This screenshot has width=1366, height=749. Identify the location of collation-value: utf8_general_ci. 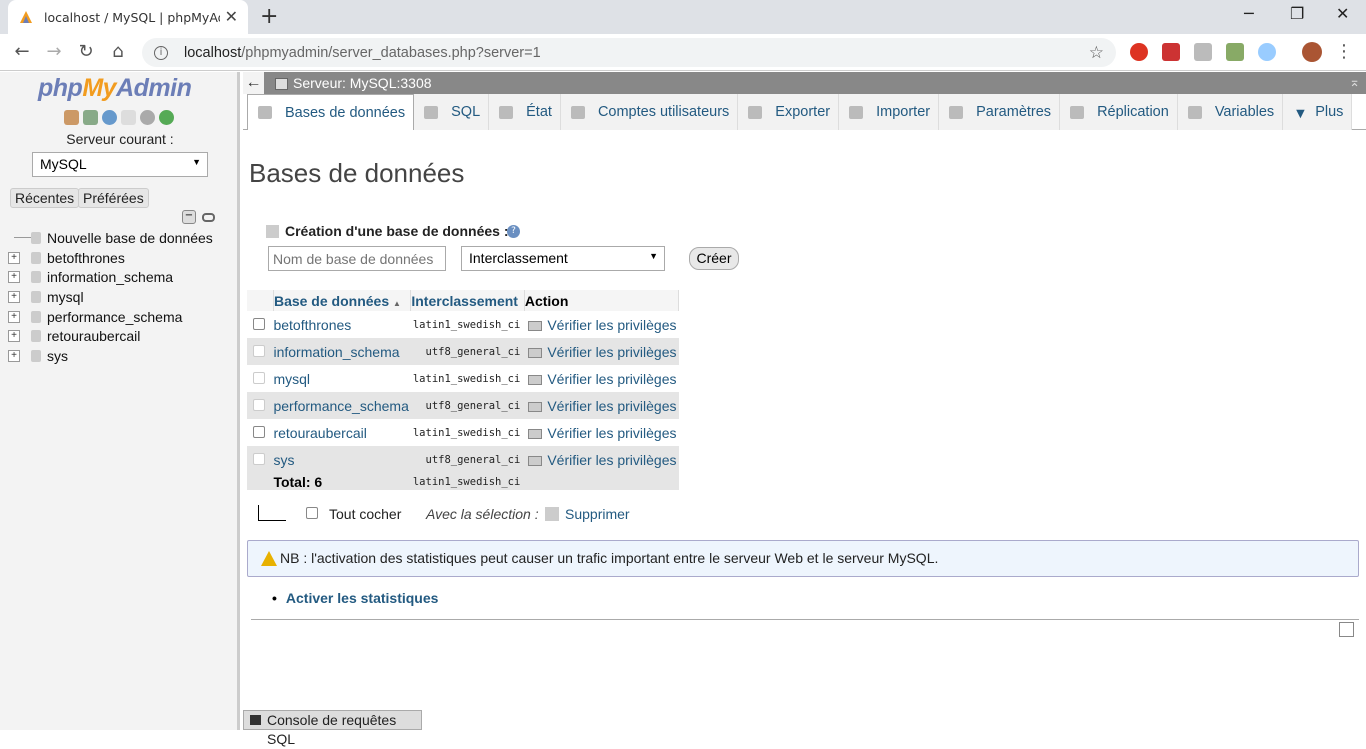
(467, 405).